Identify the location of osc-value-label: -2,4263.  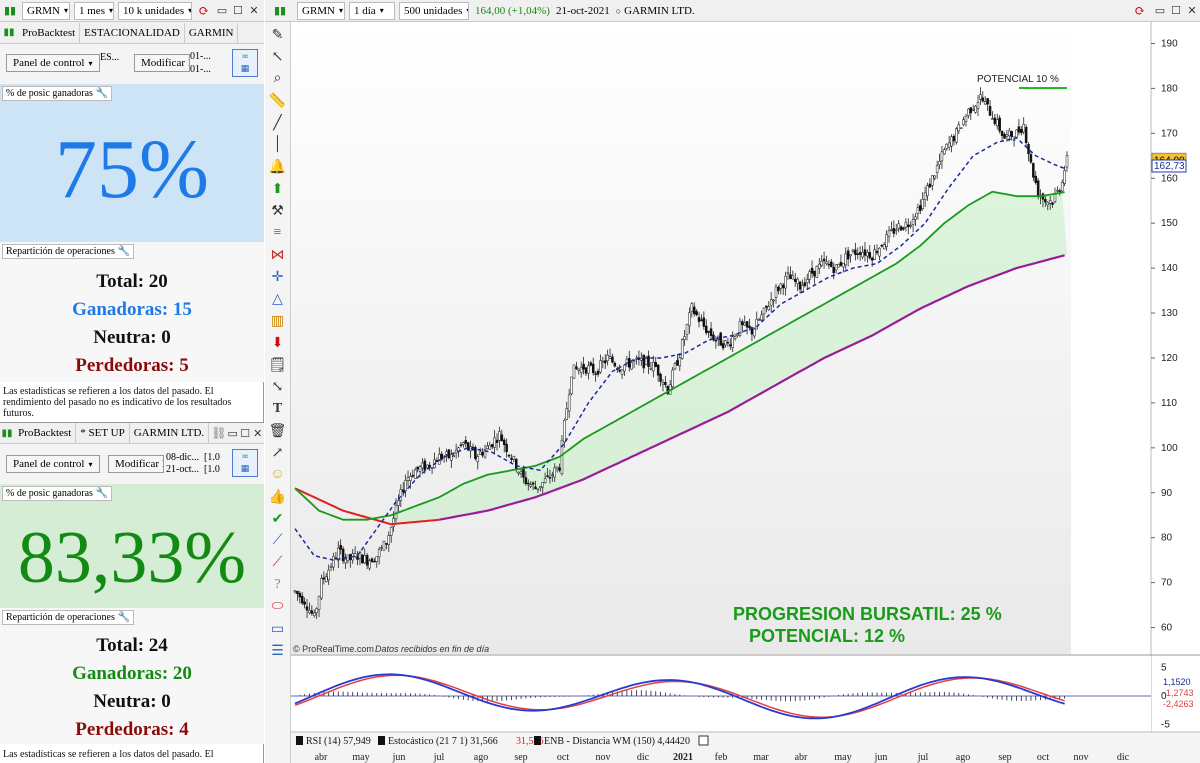
(1178, 704).